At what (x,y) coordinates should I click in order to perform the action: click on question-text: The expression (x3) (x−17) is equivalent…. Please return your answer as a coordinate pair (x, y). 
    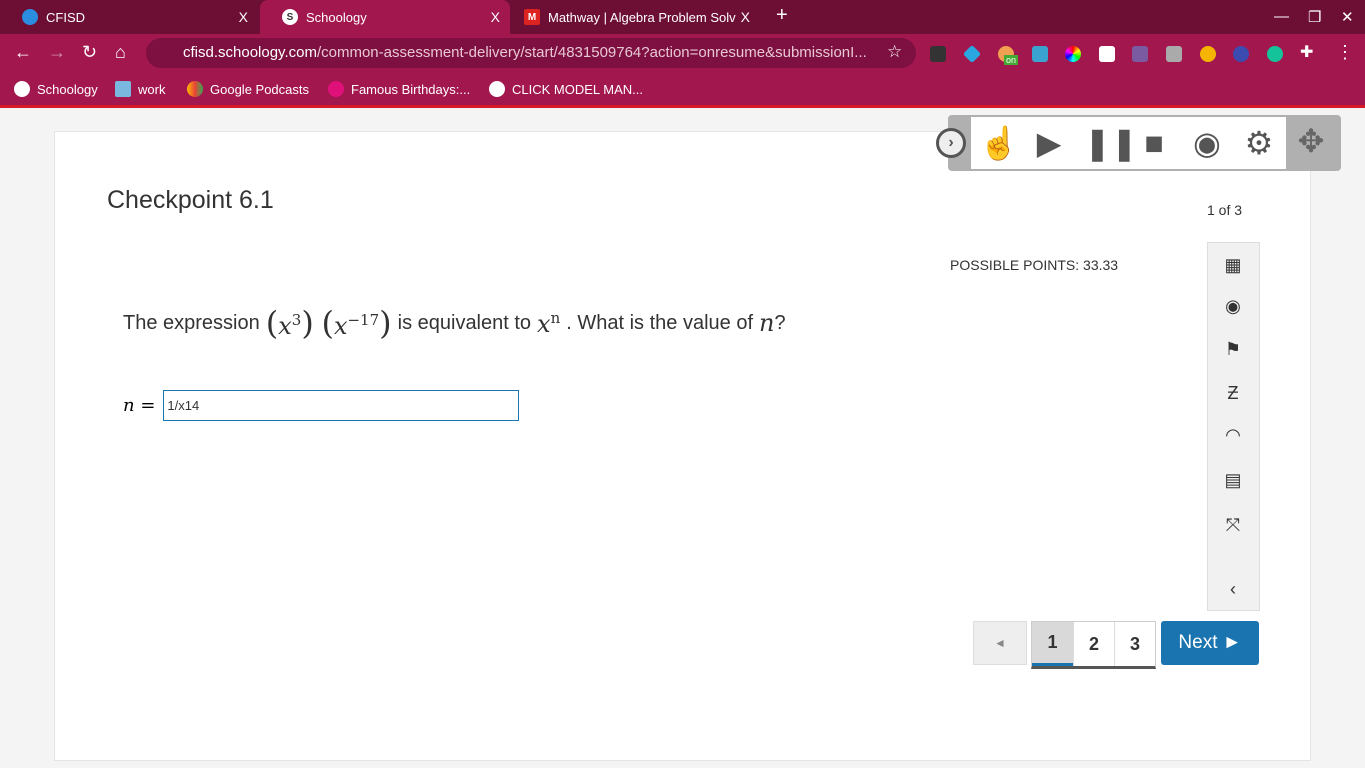
    Looking at the image, I should click on (454, 323).